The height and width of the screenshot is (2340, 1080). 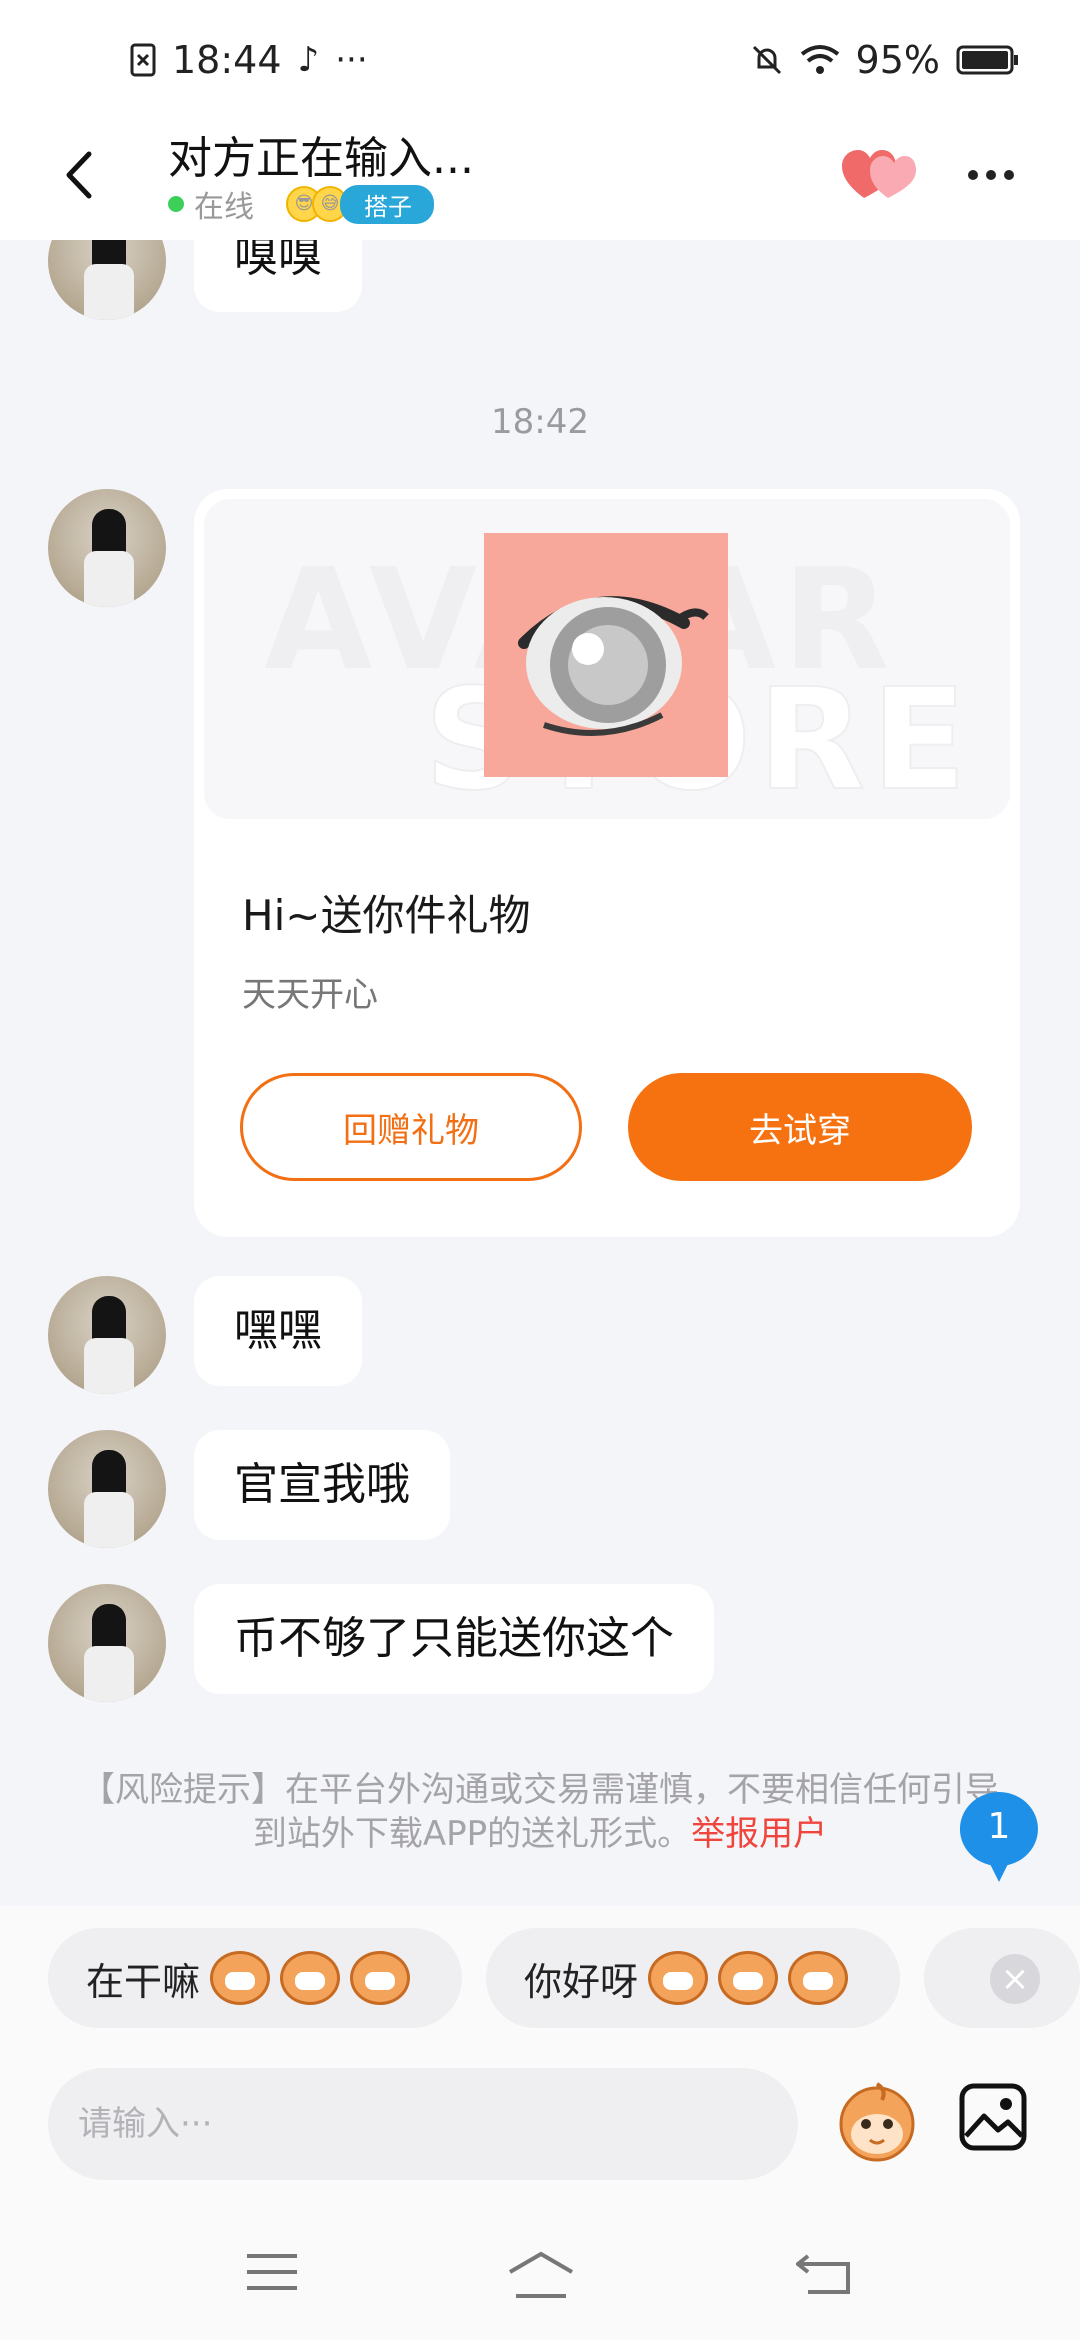 What do you see at coordinates (819, 59) in the screenshot?
I see `wifi-icon` at bounding box center [819, 59].